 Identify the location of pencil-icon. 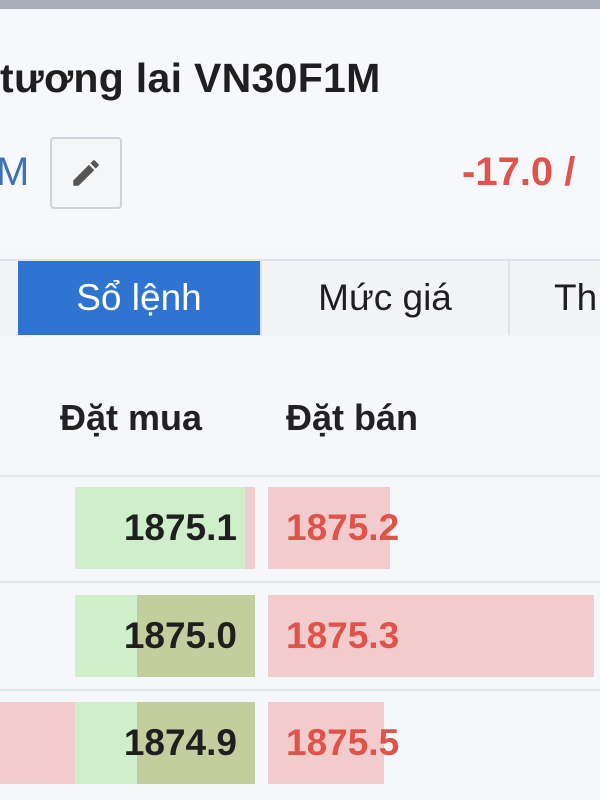
(86, 173).